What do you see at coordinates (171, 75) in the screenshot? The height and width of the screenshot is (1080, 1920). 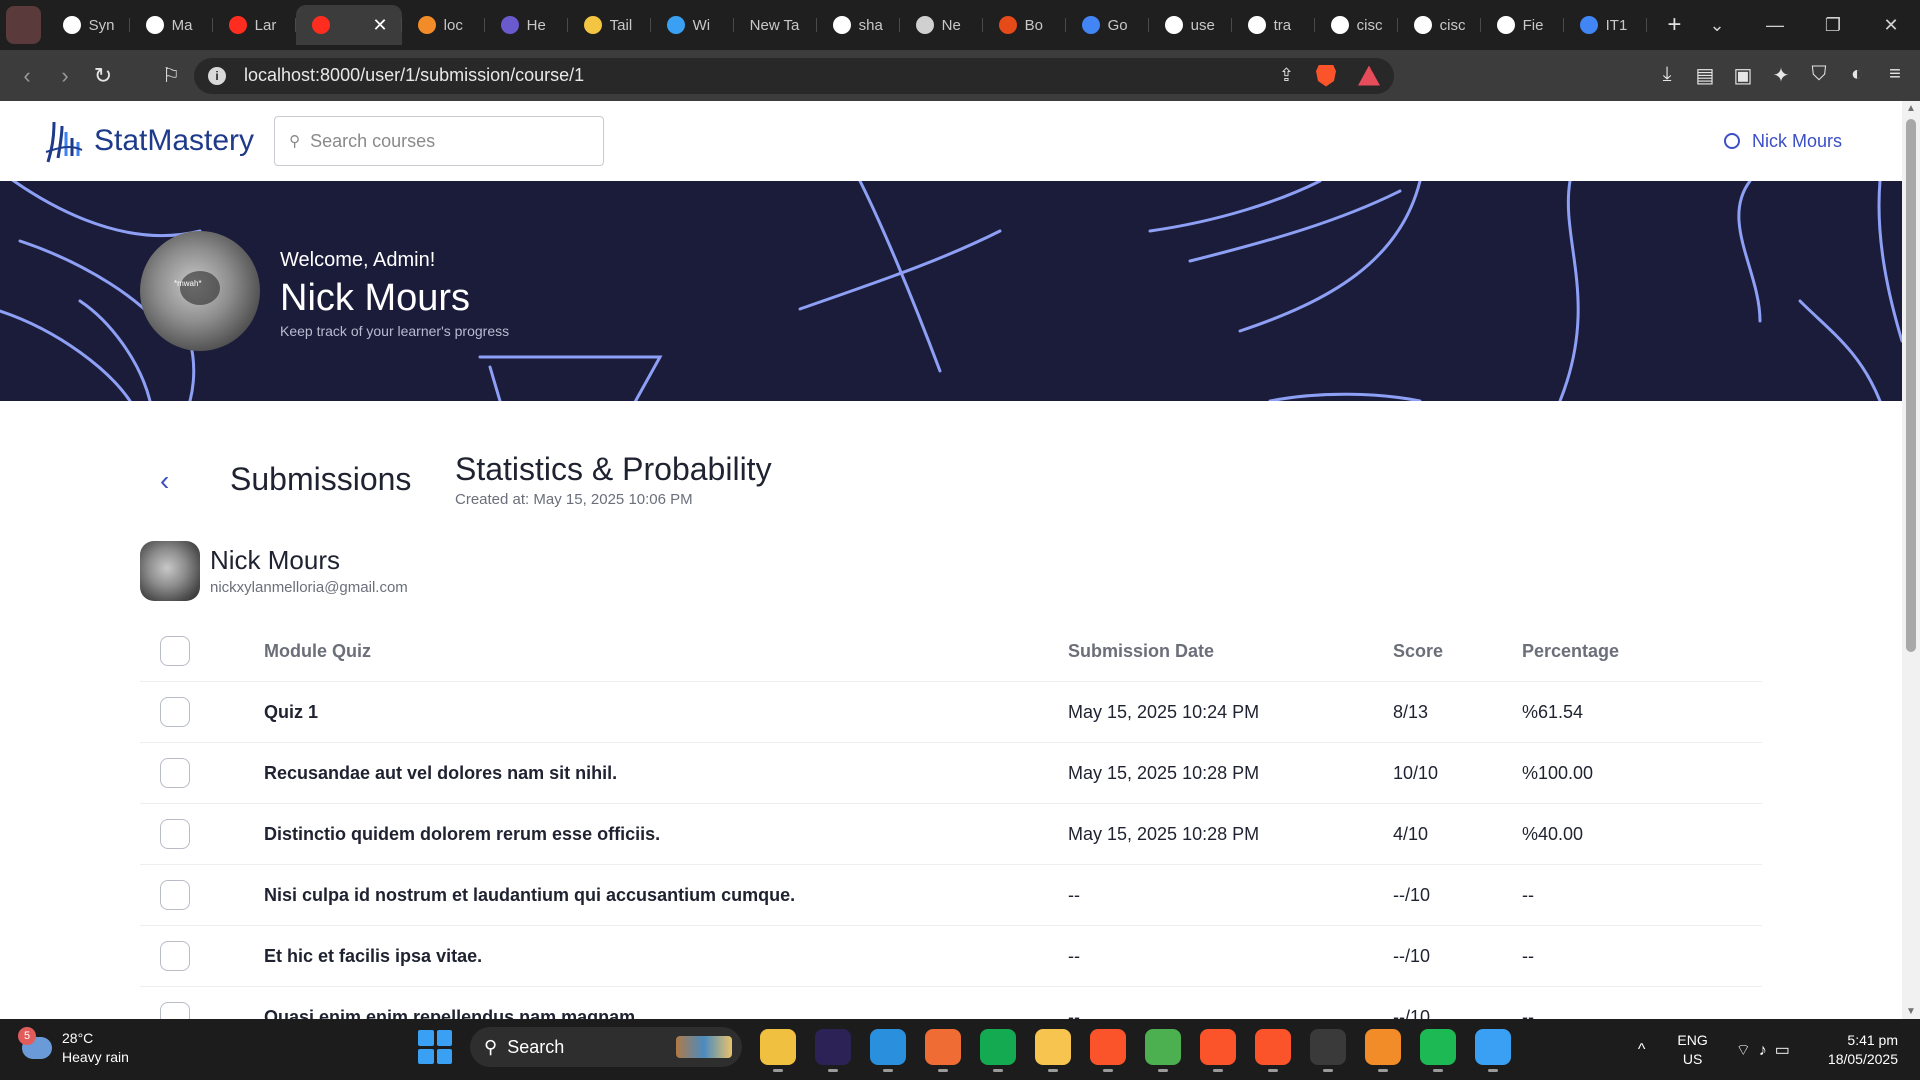 I see `bookmark-icon: ⚐` at bounding box center [171, 75].